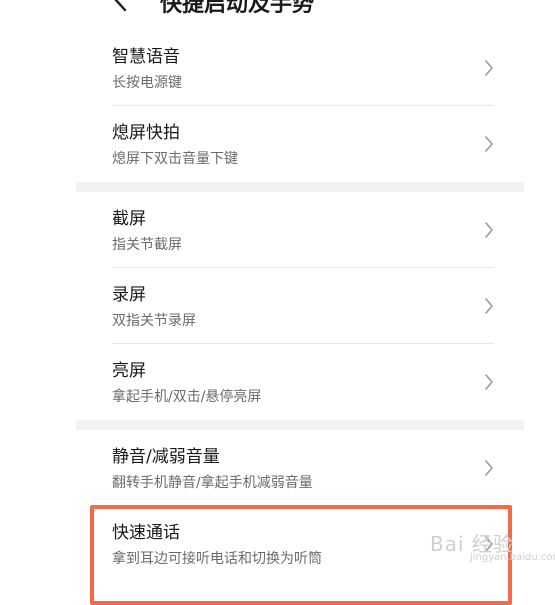 Image resolution: width=555 pixels, height=605 pixels. I want to click on page-title: 快捷启动及手势, so click(237, 8).